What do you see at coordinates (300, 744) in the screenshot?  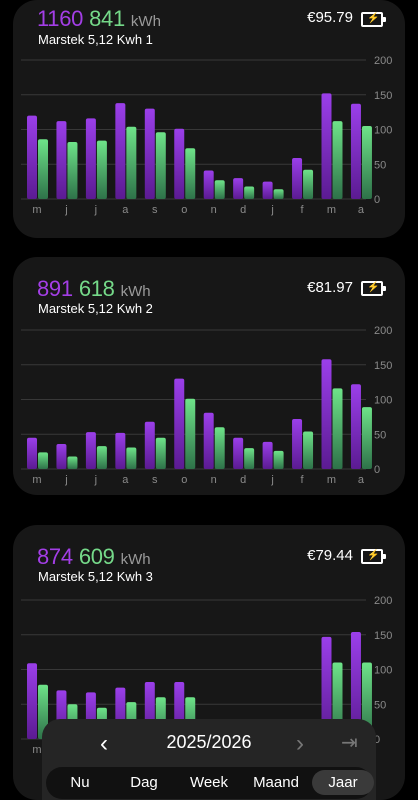 I see `next-period-button: ›` at bounding box center [300, 744].